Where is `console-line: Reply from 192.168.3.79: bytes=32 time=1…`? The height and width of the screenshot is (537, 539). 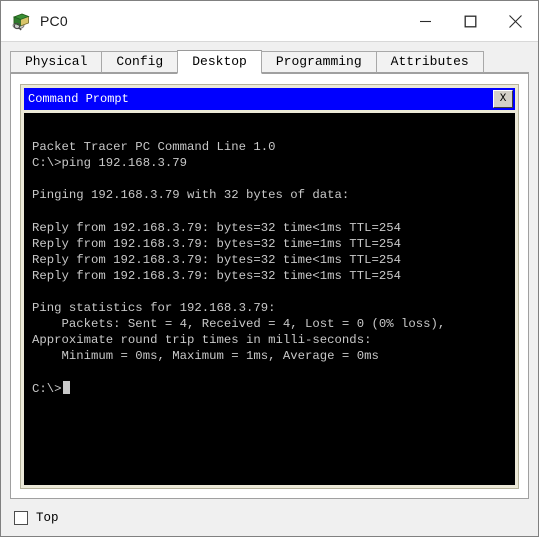
console-line: Reply from 192.168.3.79: bytes=32 time=1… is located at coordinates (216, 243).